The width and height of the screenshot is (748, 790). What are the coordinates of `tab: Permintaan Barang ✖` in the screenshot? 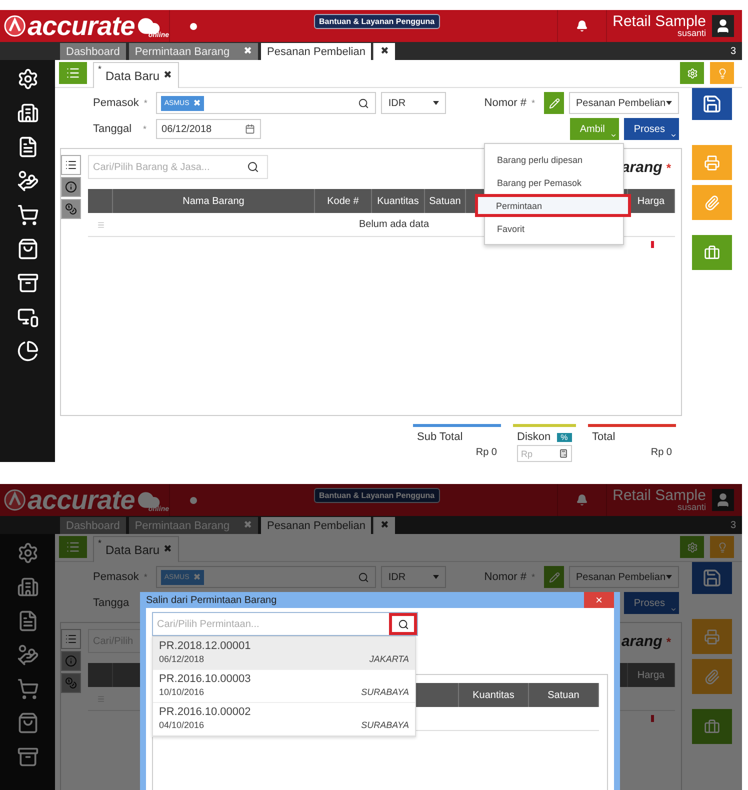 It's located at (193, 51).